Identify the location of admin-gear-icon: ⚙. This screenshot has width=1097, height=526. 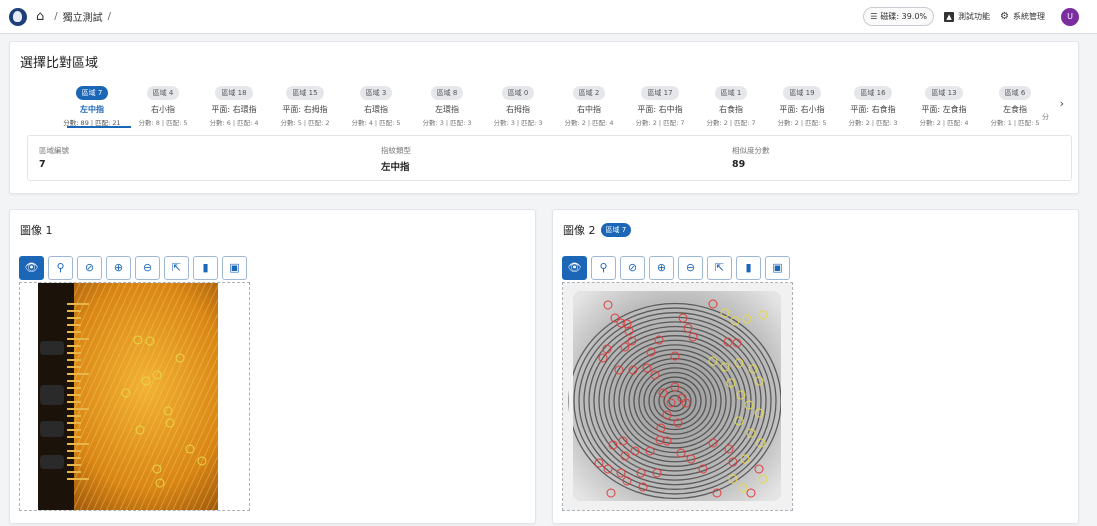
(1004, 16).